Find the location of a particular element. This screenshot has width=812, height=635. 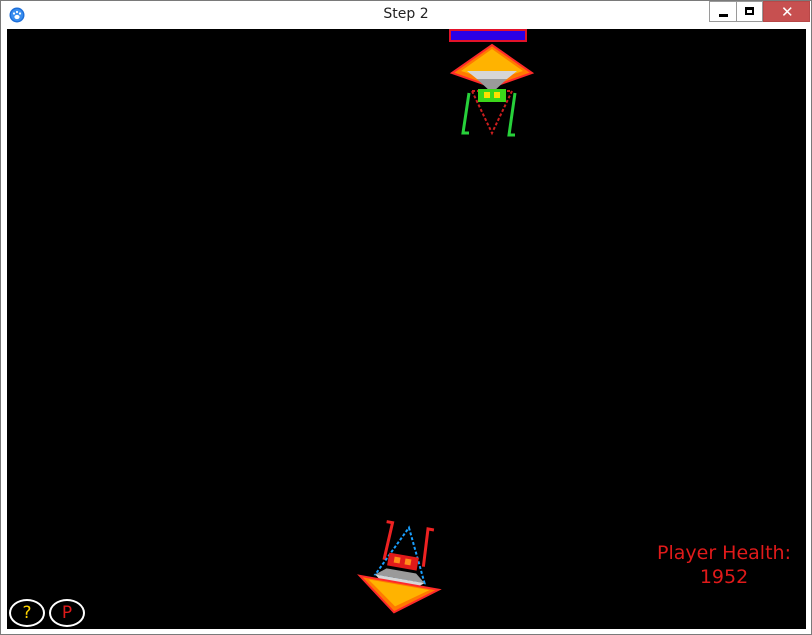

minimize-button is located at coordinates (722, 11).